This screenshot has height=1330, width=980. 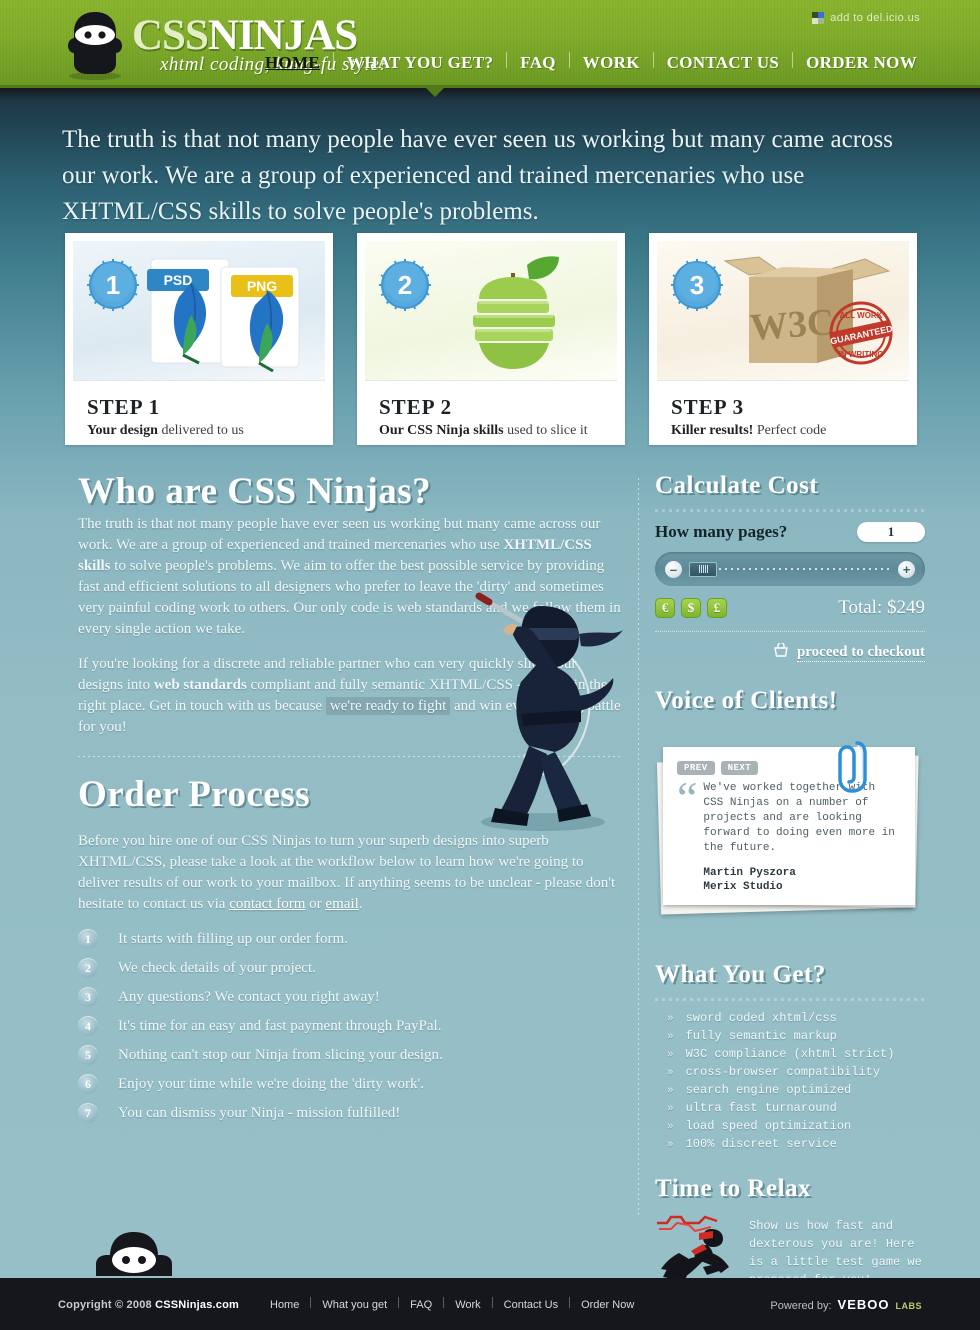 I want to click on slider-handle, so click(x=703, y=569).